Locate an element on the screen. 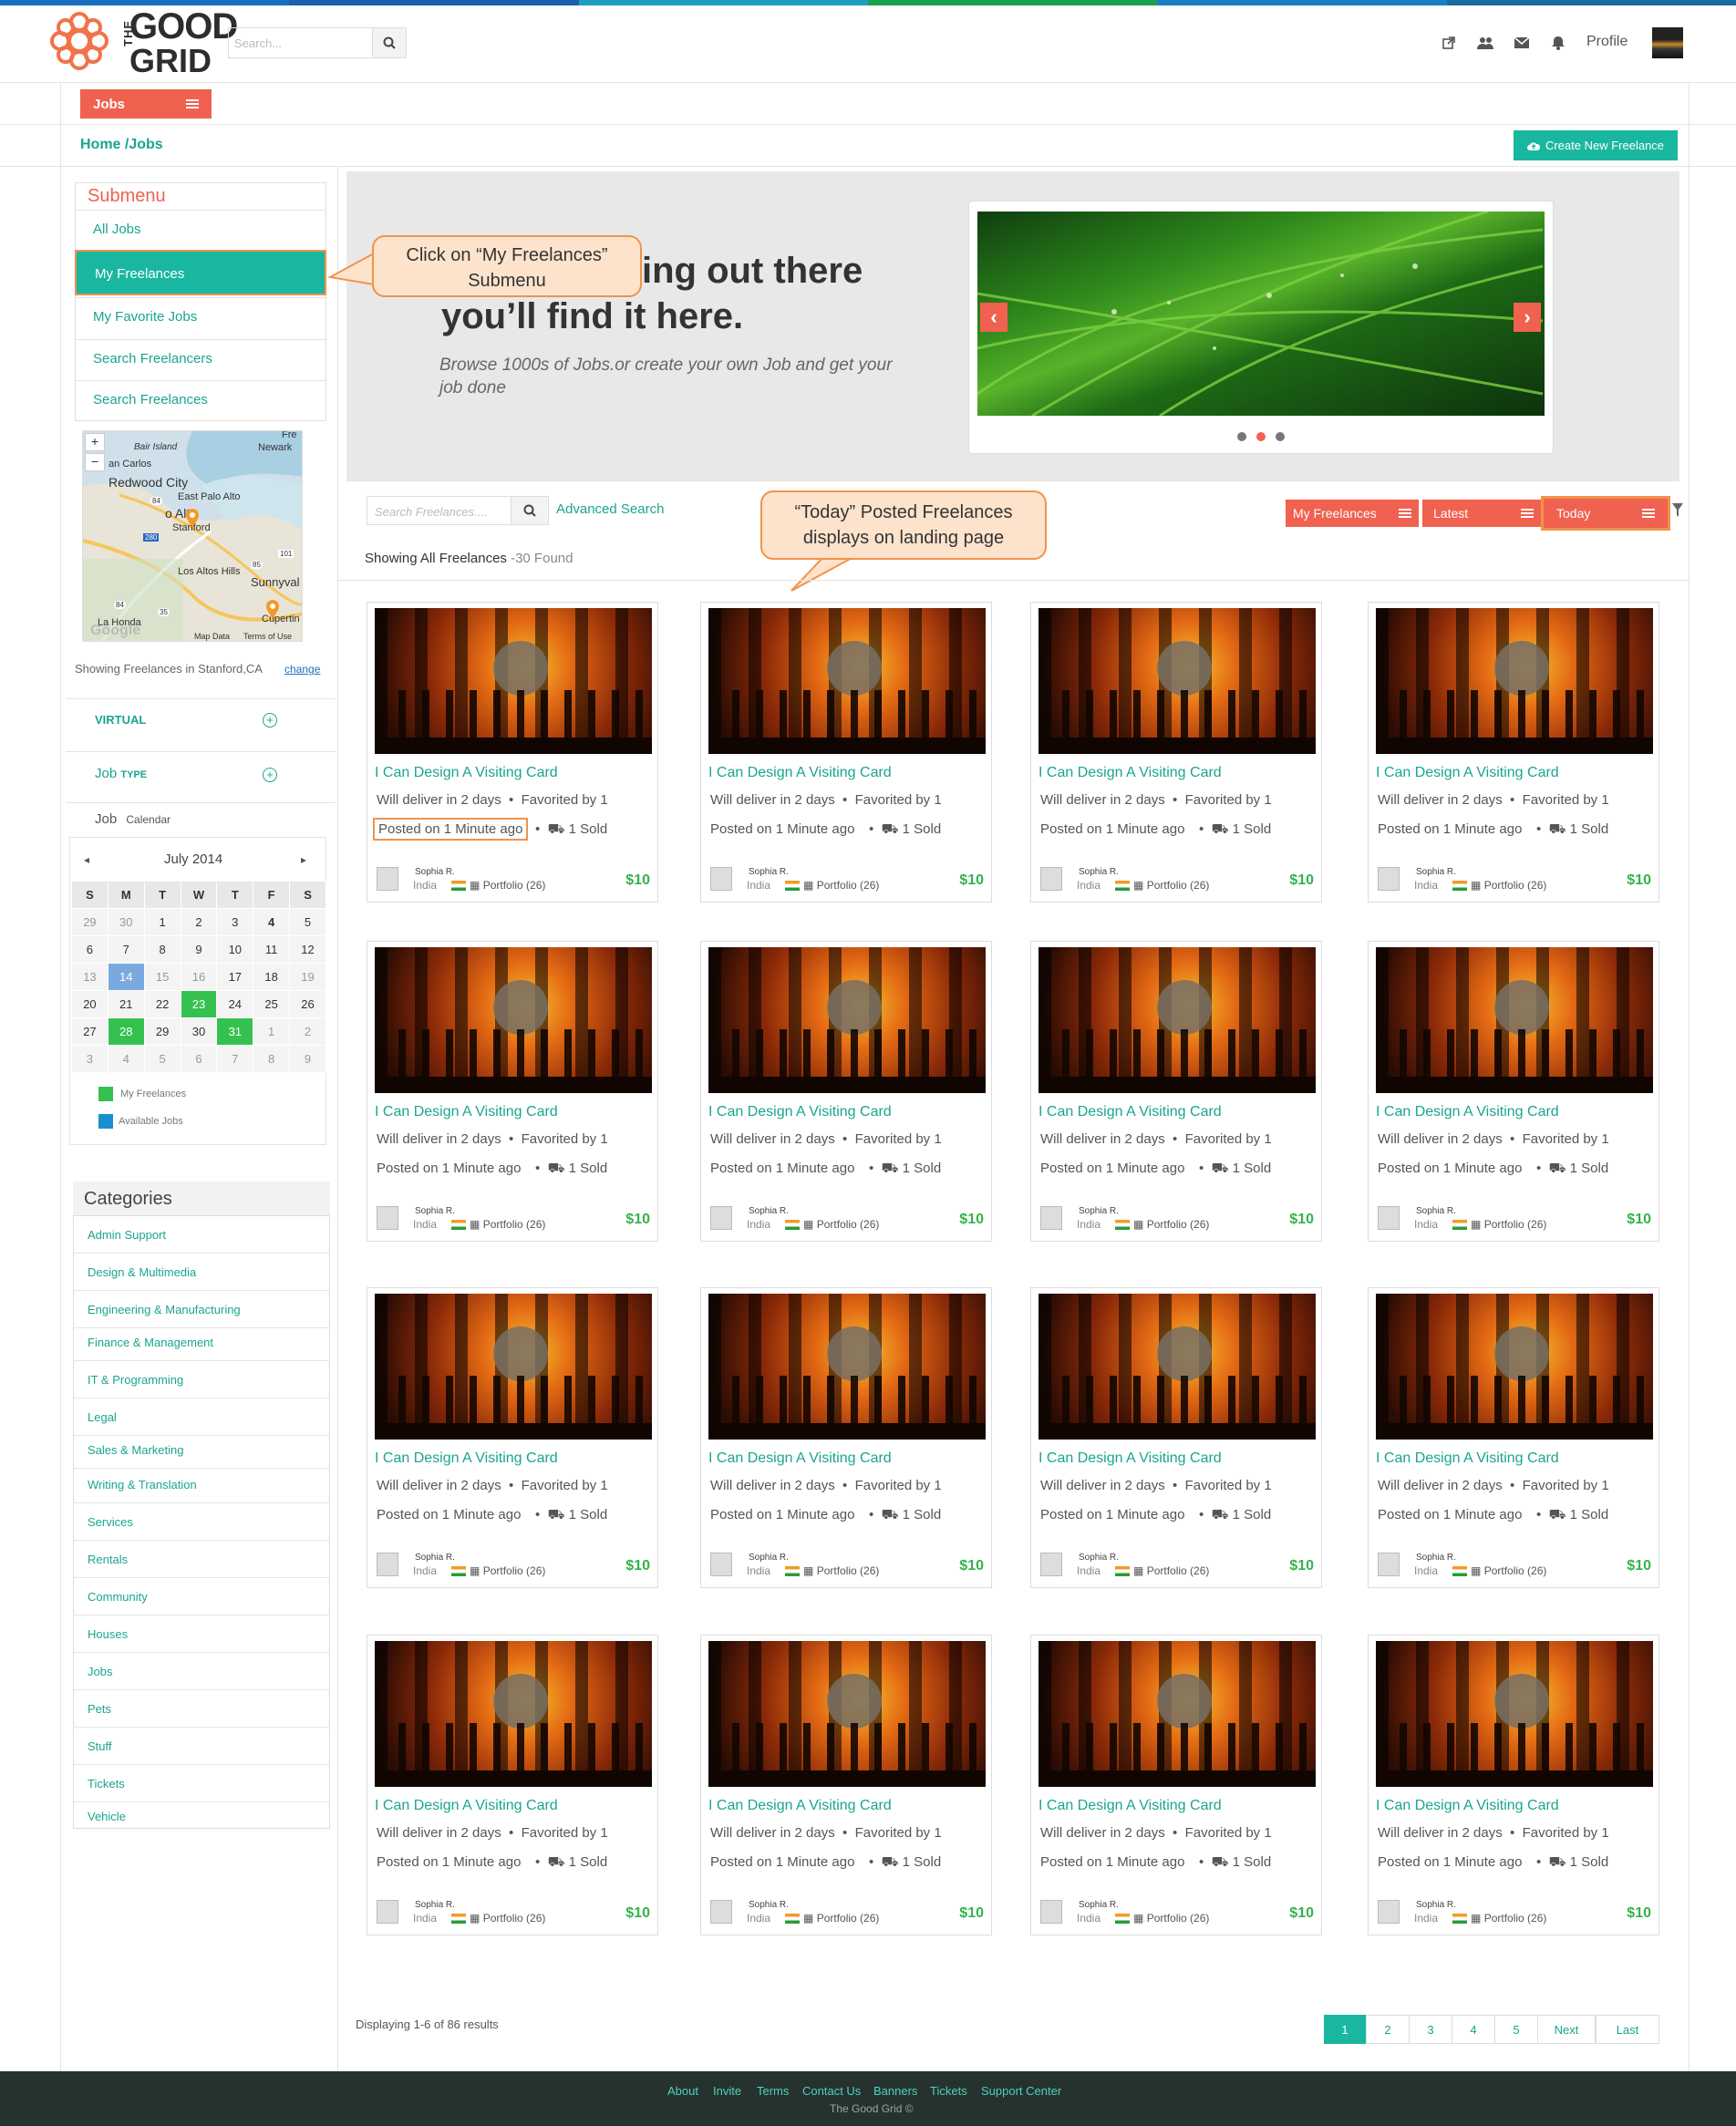 This screenshot has height=2126, width=1736. filter-funnel-icon is located at coordinates (1677, 510).